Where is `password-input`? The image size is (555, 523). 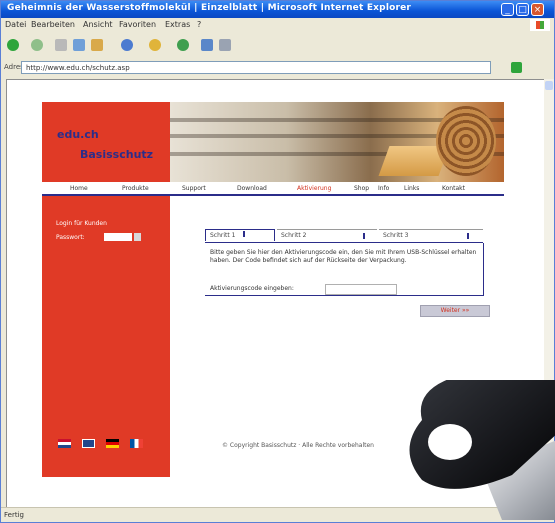
password-input is located at coordinates (118, 237).